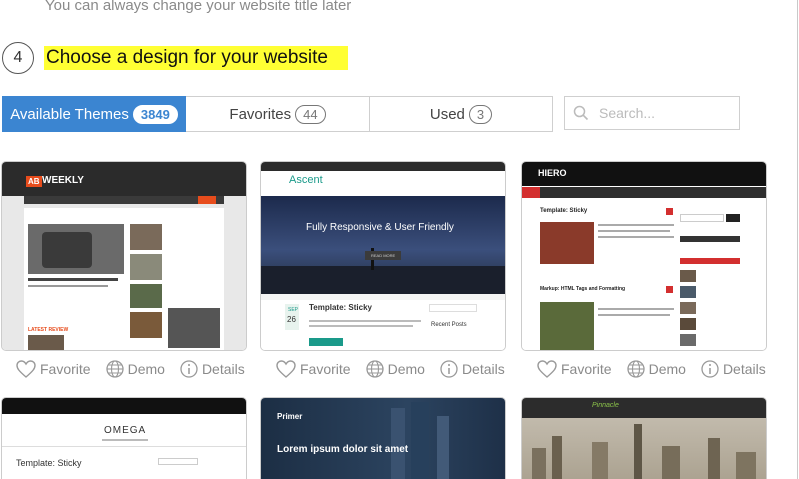  I want to click on theme-actions-2: Favorite Demo Details, so click(397, 369).